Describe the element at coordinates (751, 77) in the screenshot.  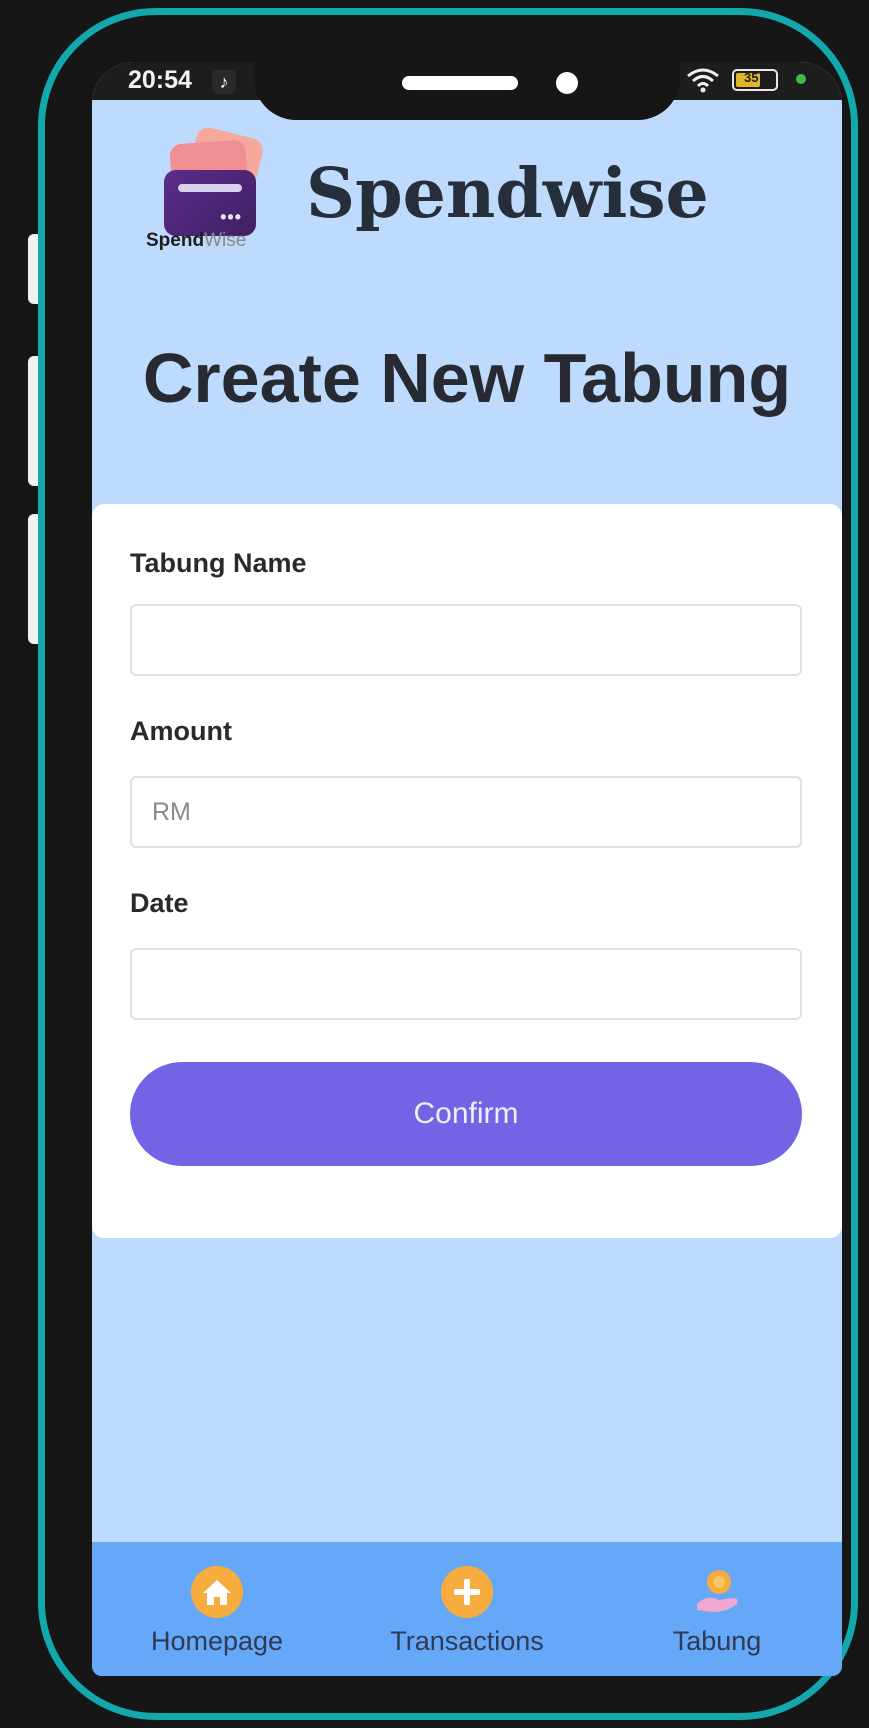
I see `battery-level: 35` at that location.